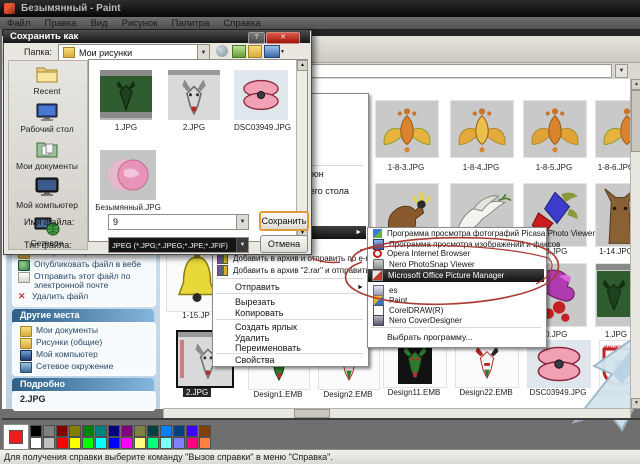 The image size is (640, 464). I want to click on openwith-nero-coverdesigner: Nero CoverDesigner, so click(456, 320).